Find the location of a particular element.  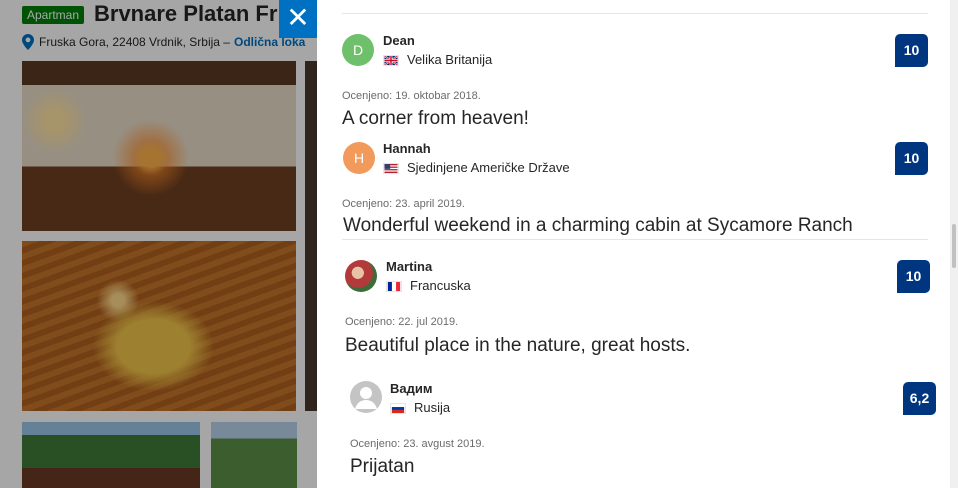

reviewer-avatar is located at coordinates (366, 397).